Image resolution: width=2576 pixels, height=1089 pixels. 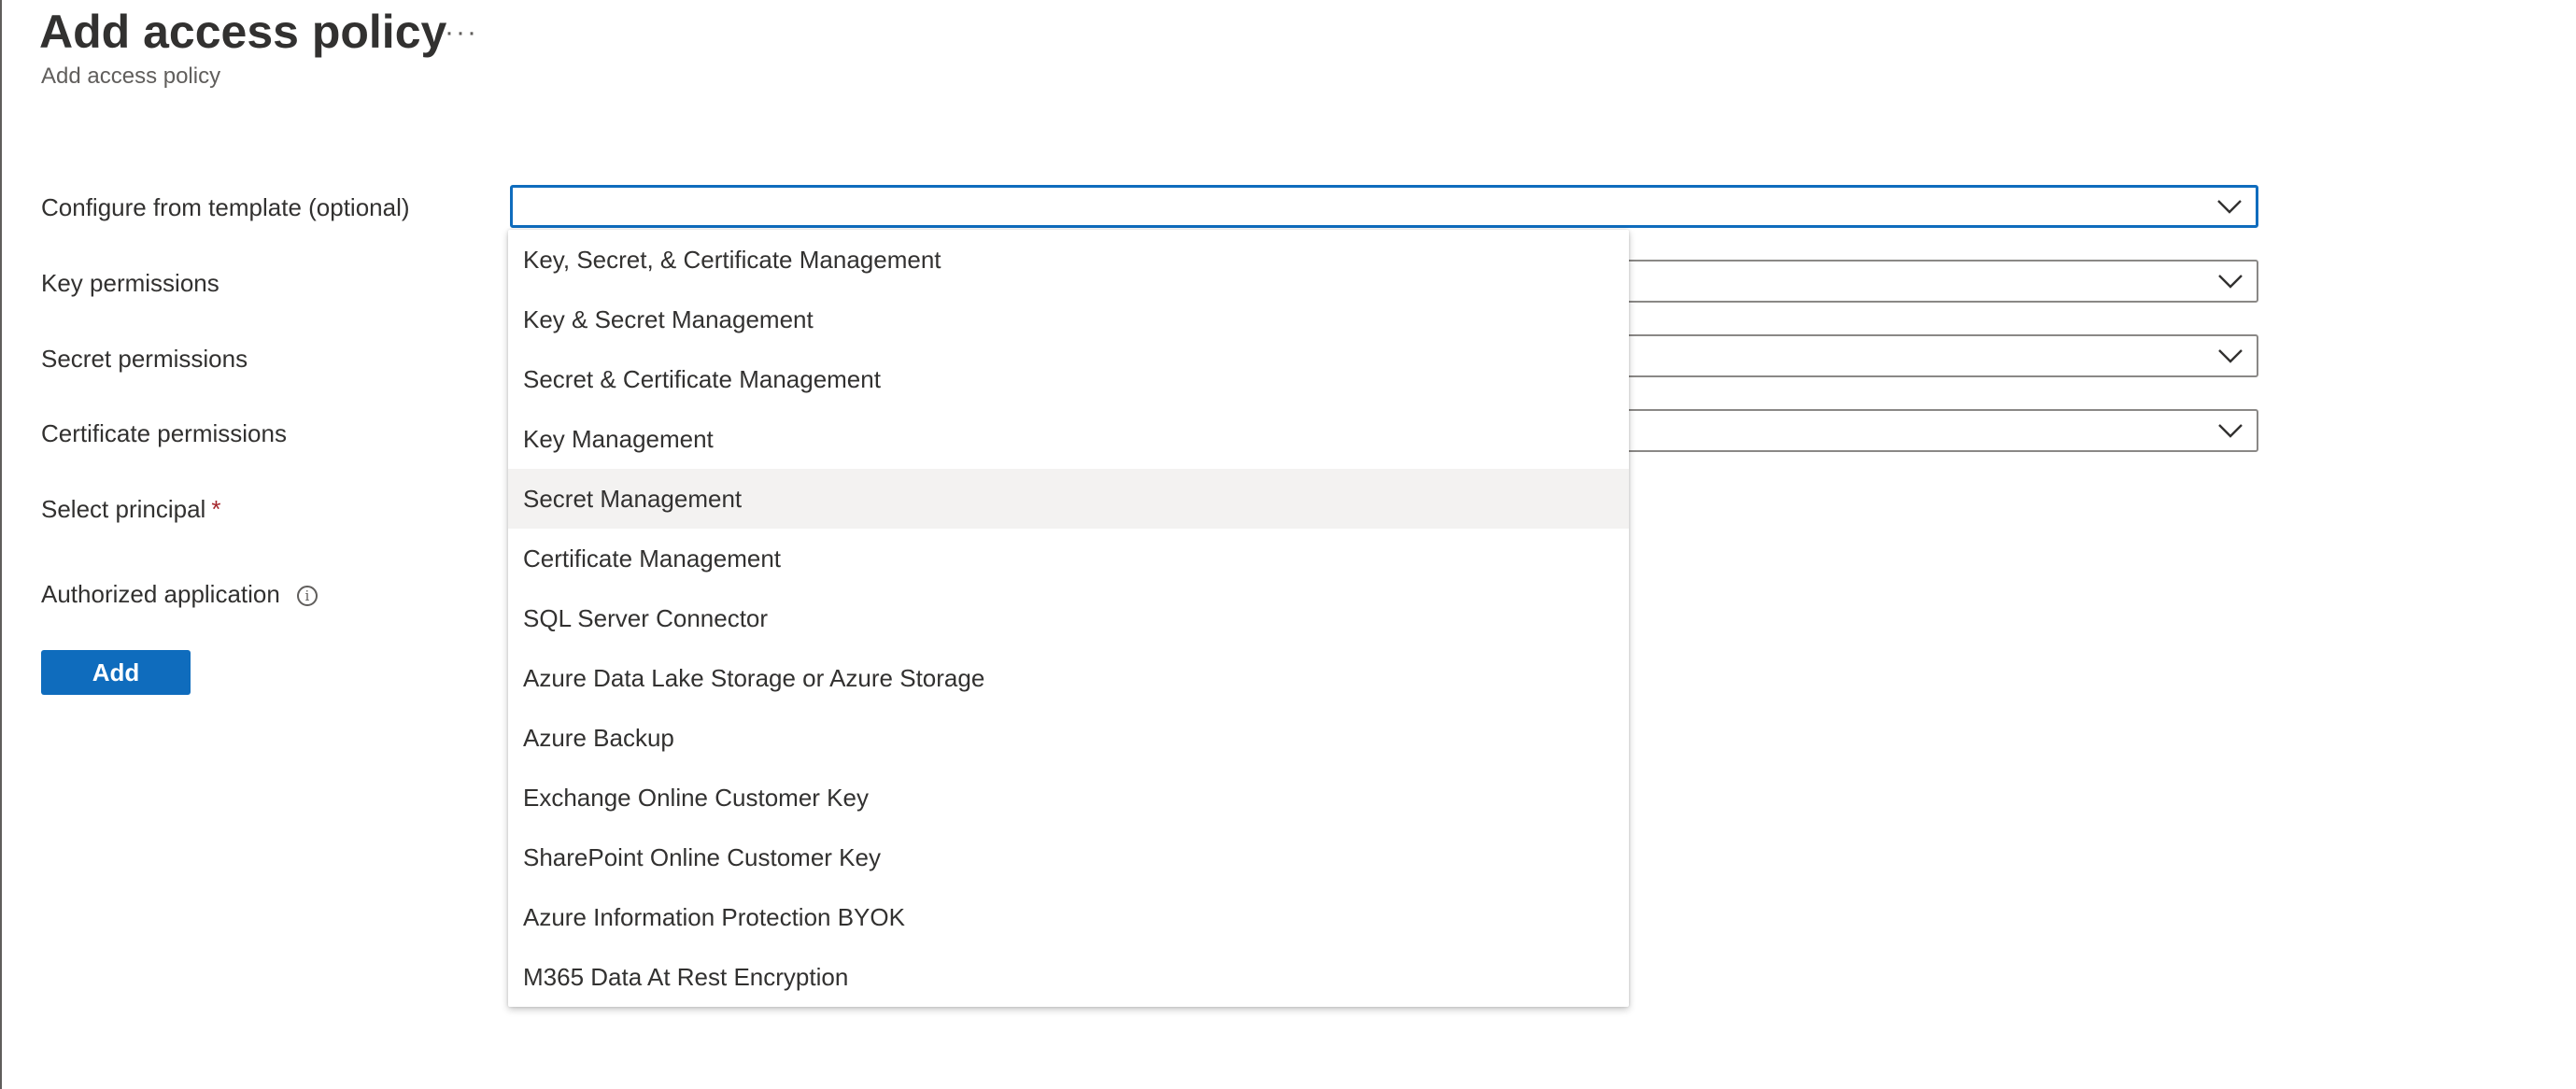 What do you see at coordinates (1068, 857) in the screenshot?
I see `template-option: SharePoint Online Customer Key` at bounding box center [1068, 857].